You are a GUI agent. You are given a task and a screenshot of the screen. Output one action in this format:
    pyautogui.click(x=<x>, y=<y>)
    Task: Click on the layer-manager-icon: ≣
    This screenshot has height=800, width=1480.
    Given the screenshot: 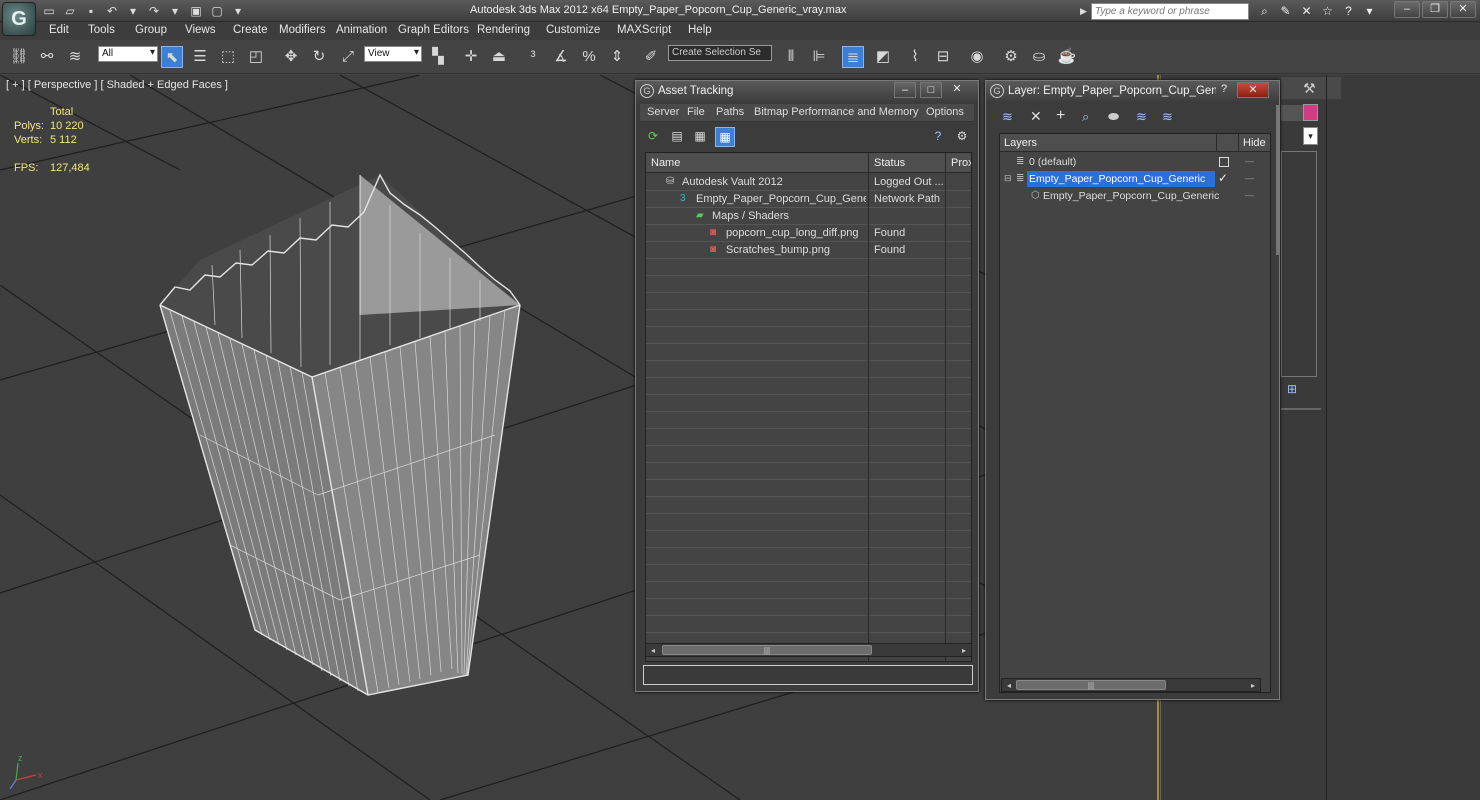 What is the action you would take?
    pyautogui.click(x=853, y=57)
    